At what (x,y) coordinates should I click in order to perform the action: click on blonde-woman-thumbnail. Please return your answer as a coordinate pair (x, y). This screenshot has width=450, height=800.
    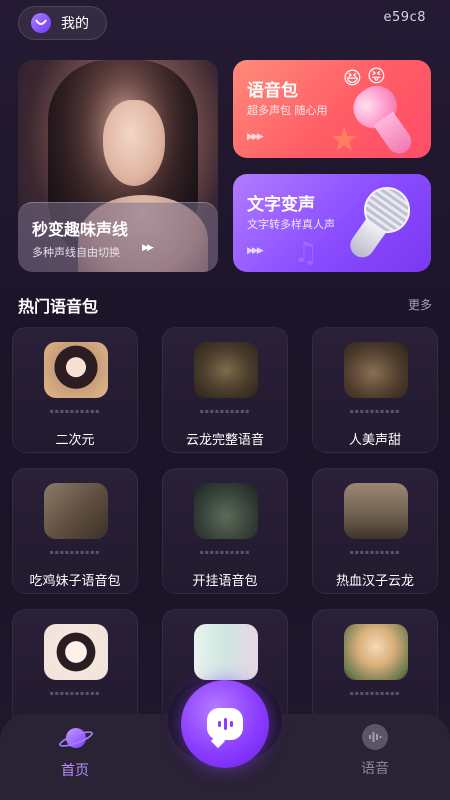
    Looking at the image, I should click on (376, 652).